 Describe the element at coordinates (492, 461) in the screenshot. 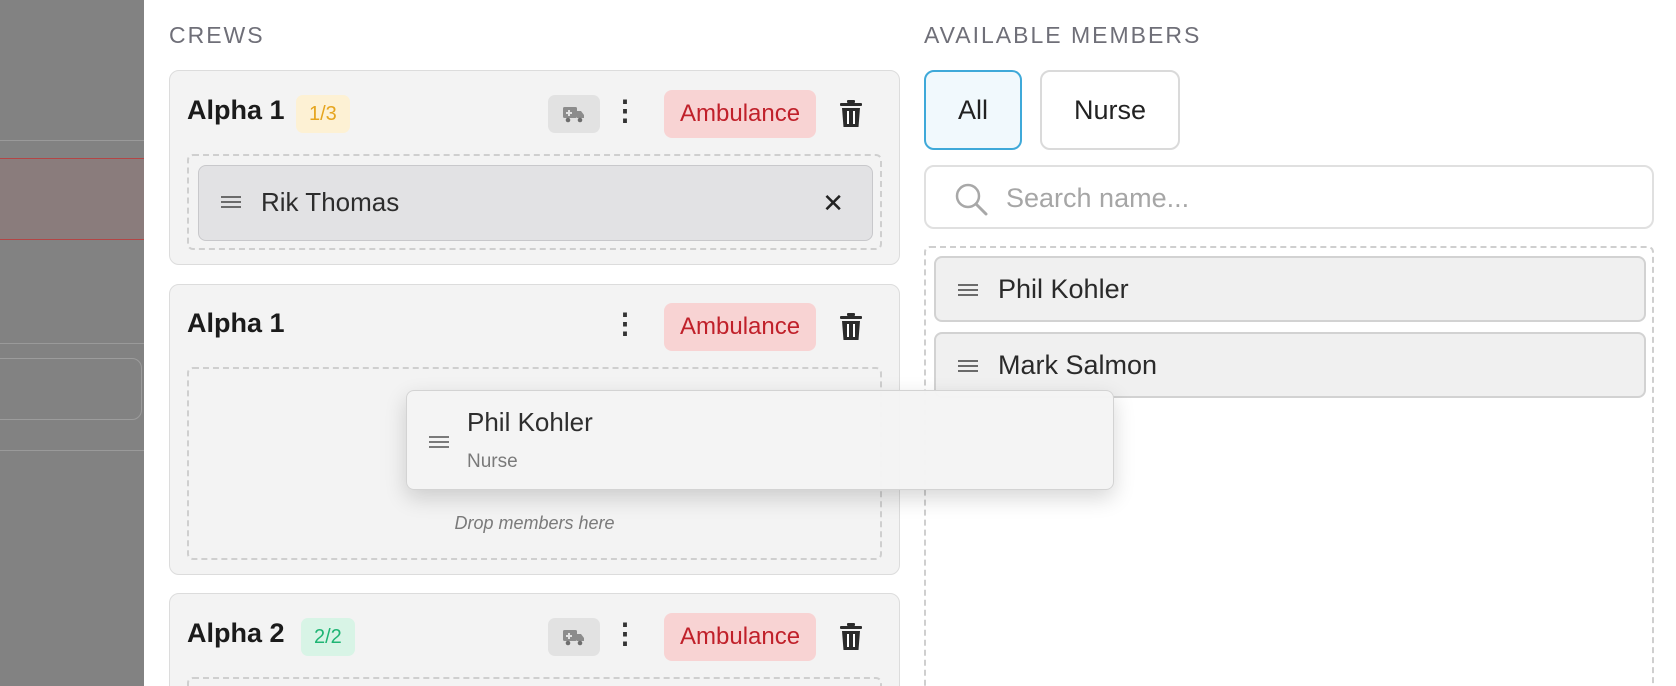

I see `dragging-member-role: Nurse` at that location.